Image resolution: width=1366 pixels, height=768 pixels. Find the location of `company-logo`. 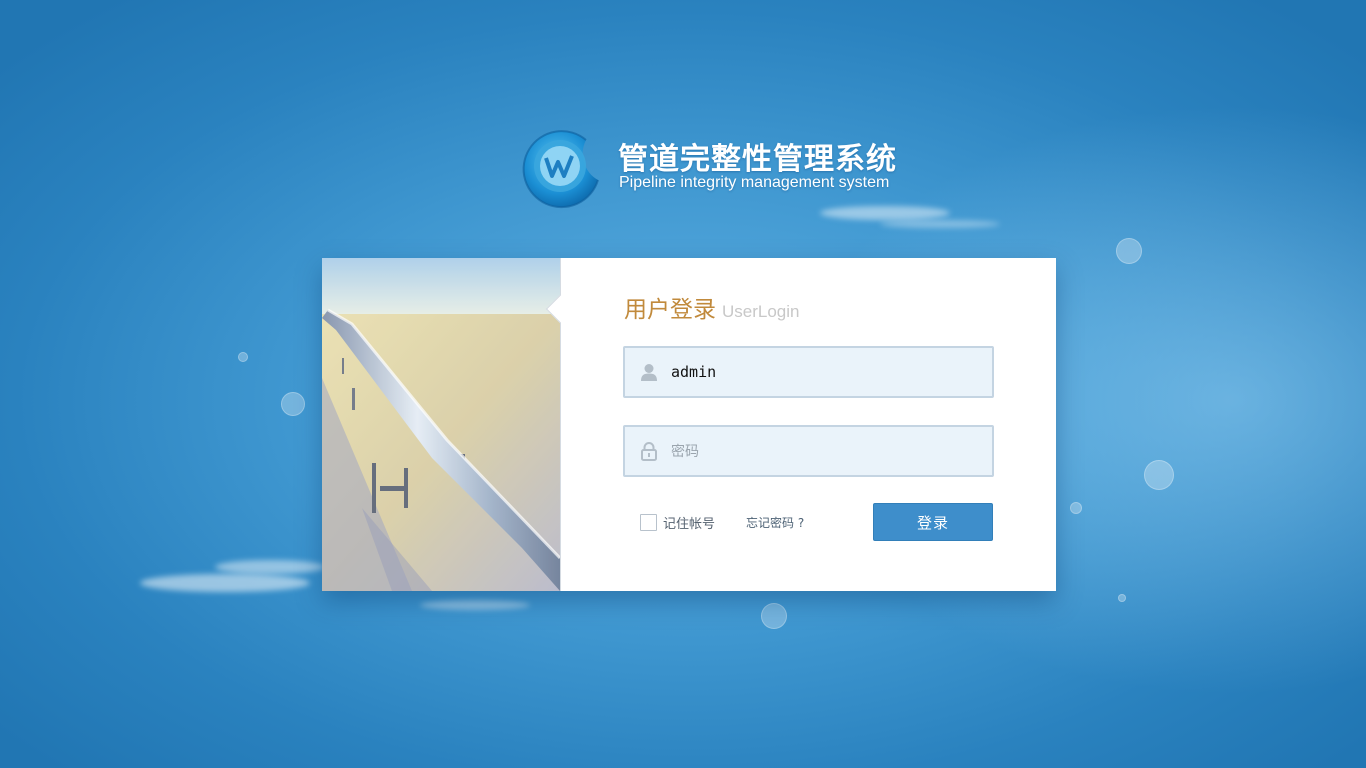

company-logo is located at coordinates (560, 169).